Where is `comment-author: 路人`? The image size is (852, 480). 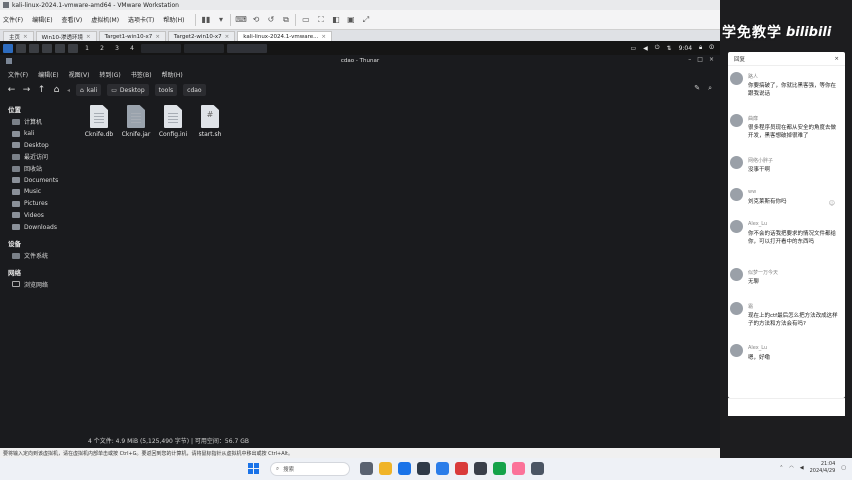 comment-author: 路人 is located at coordinates (753, 76).